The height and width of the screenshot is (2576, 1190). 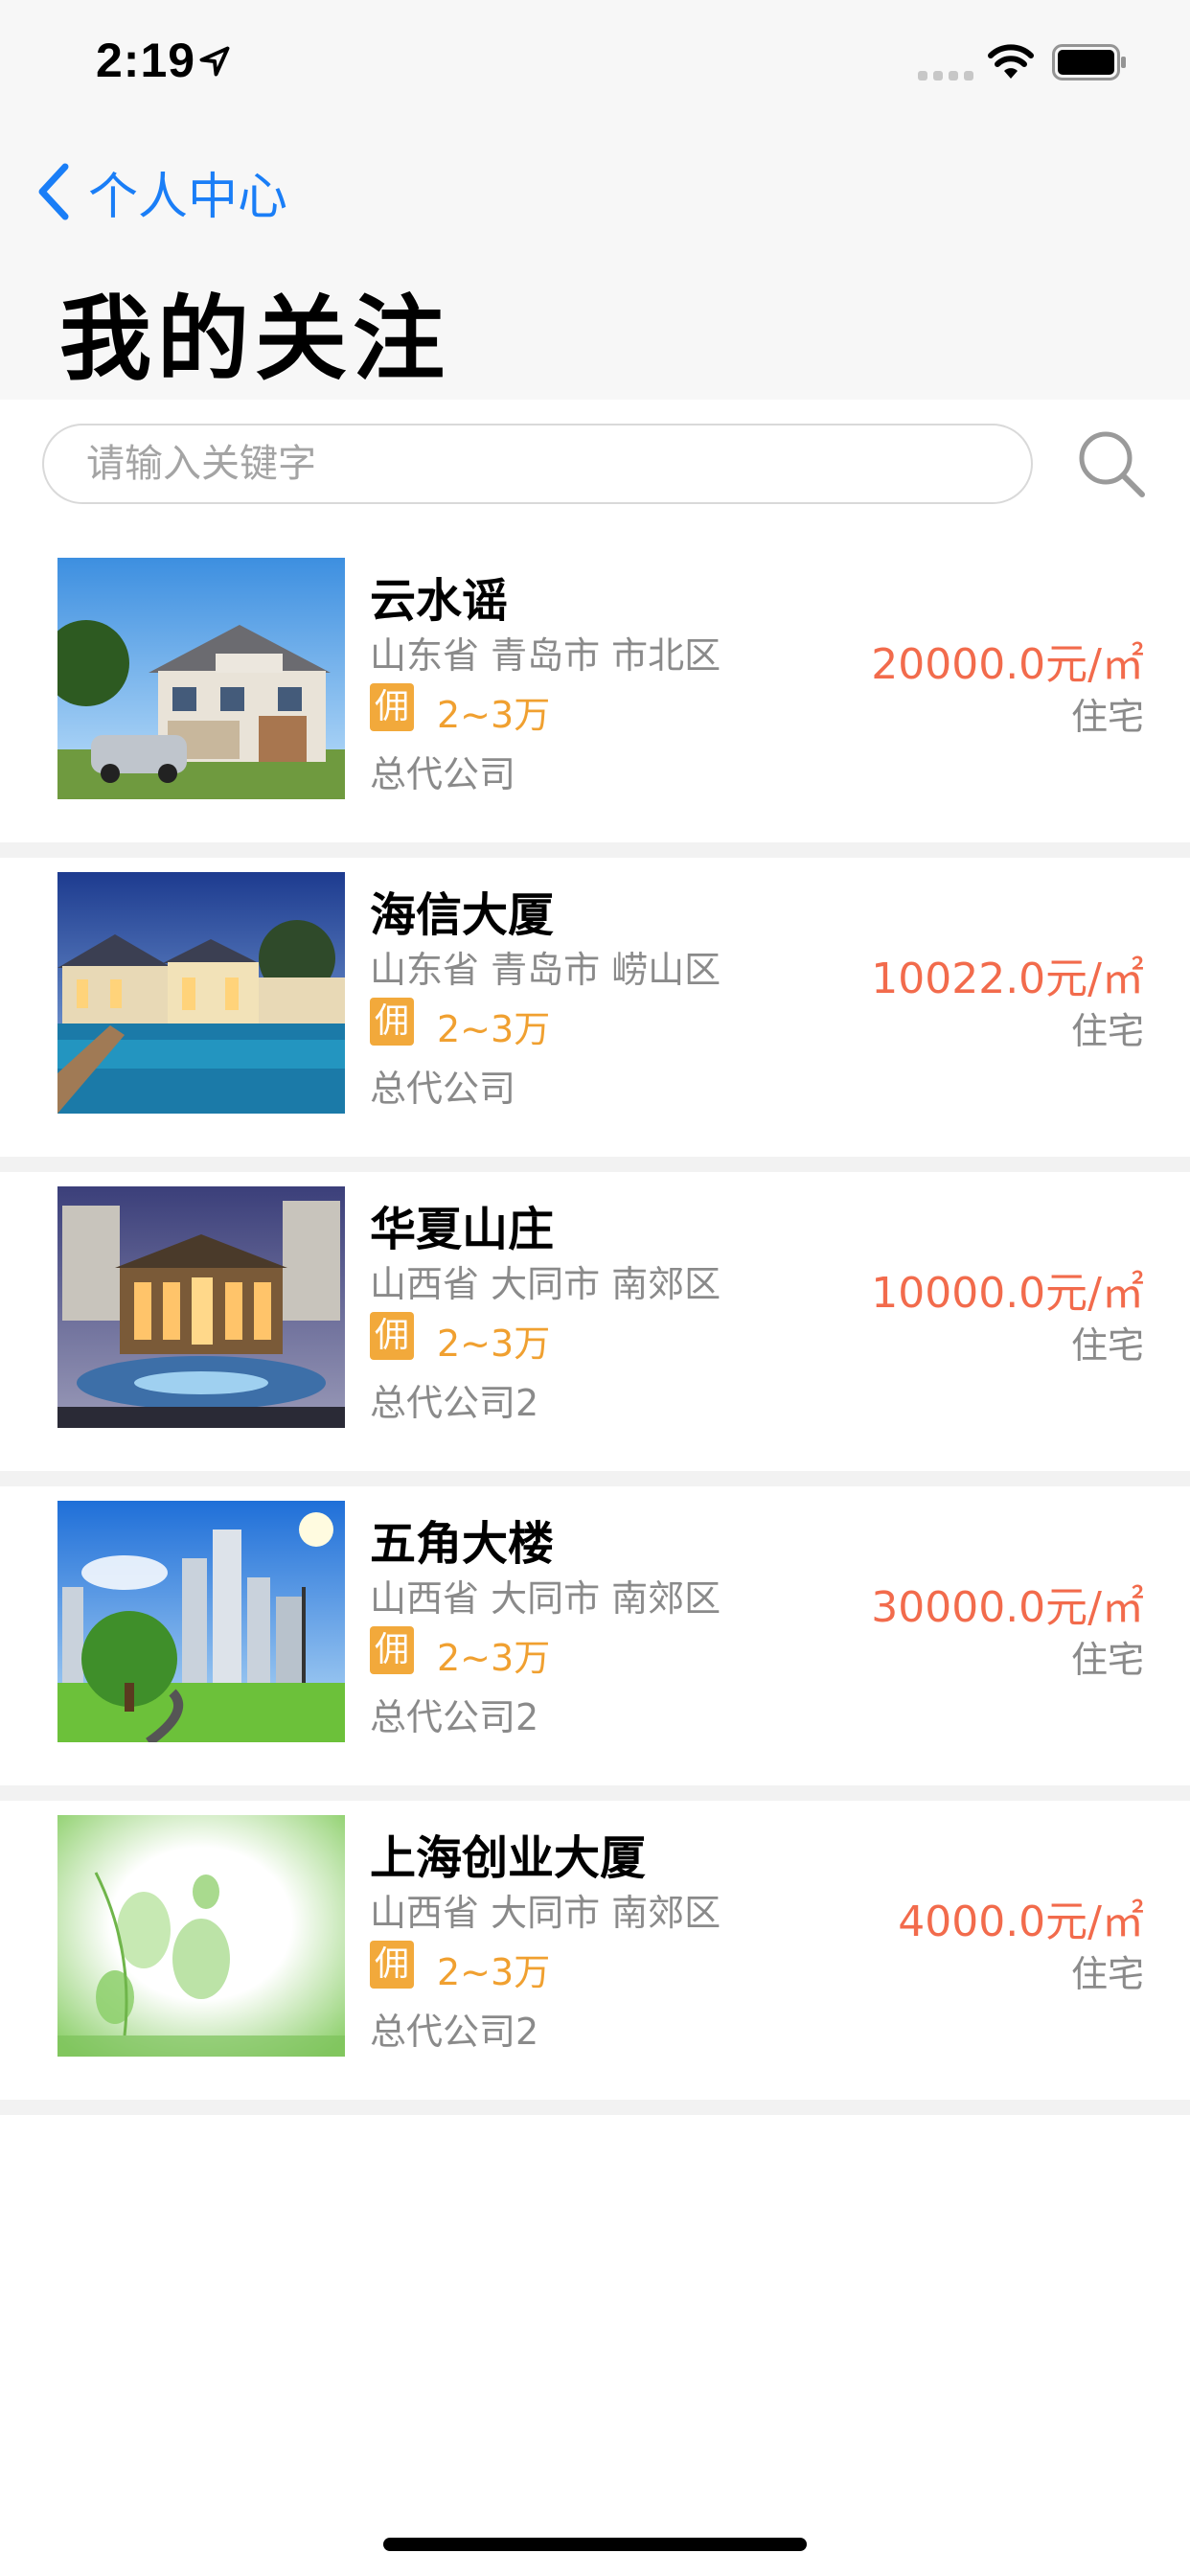 What do you see at coordinates (214, 62) in the screenshot?
I see `location-arrow-icon` at bounding box center [214, 62].